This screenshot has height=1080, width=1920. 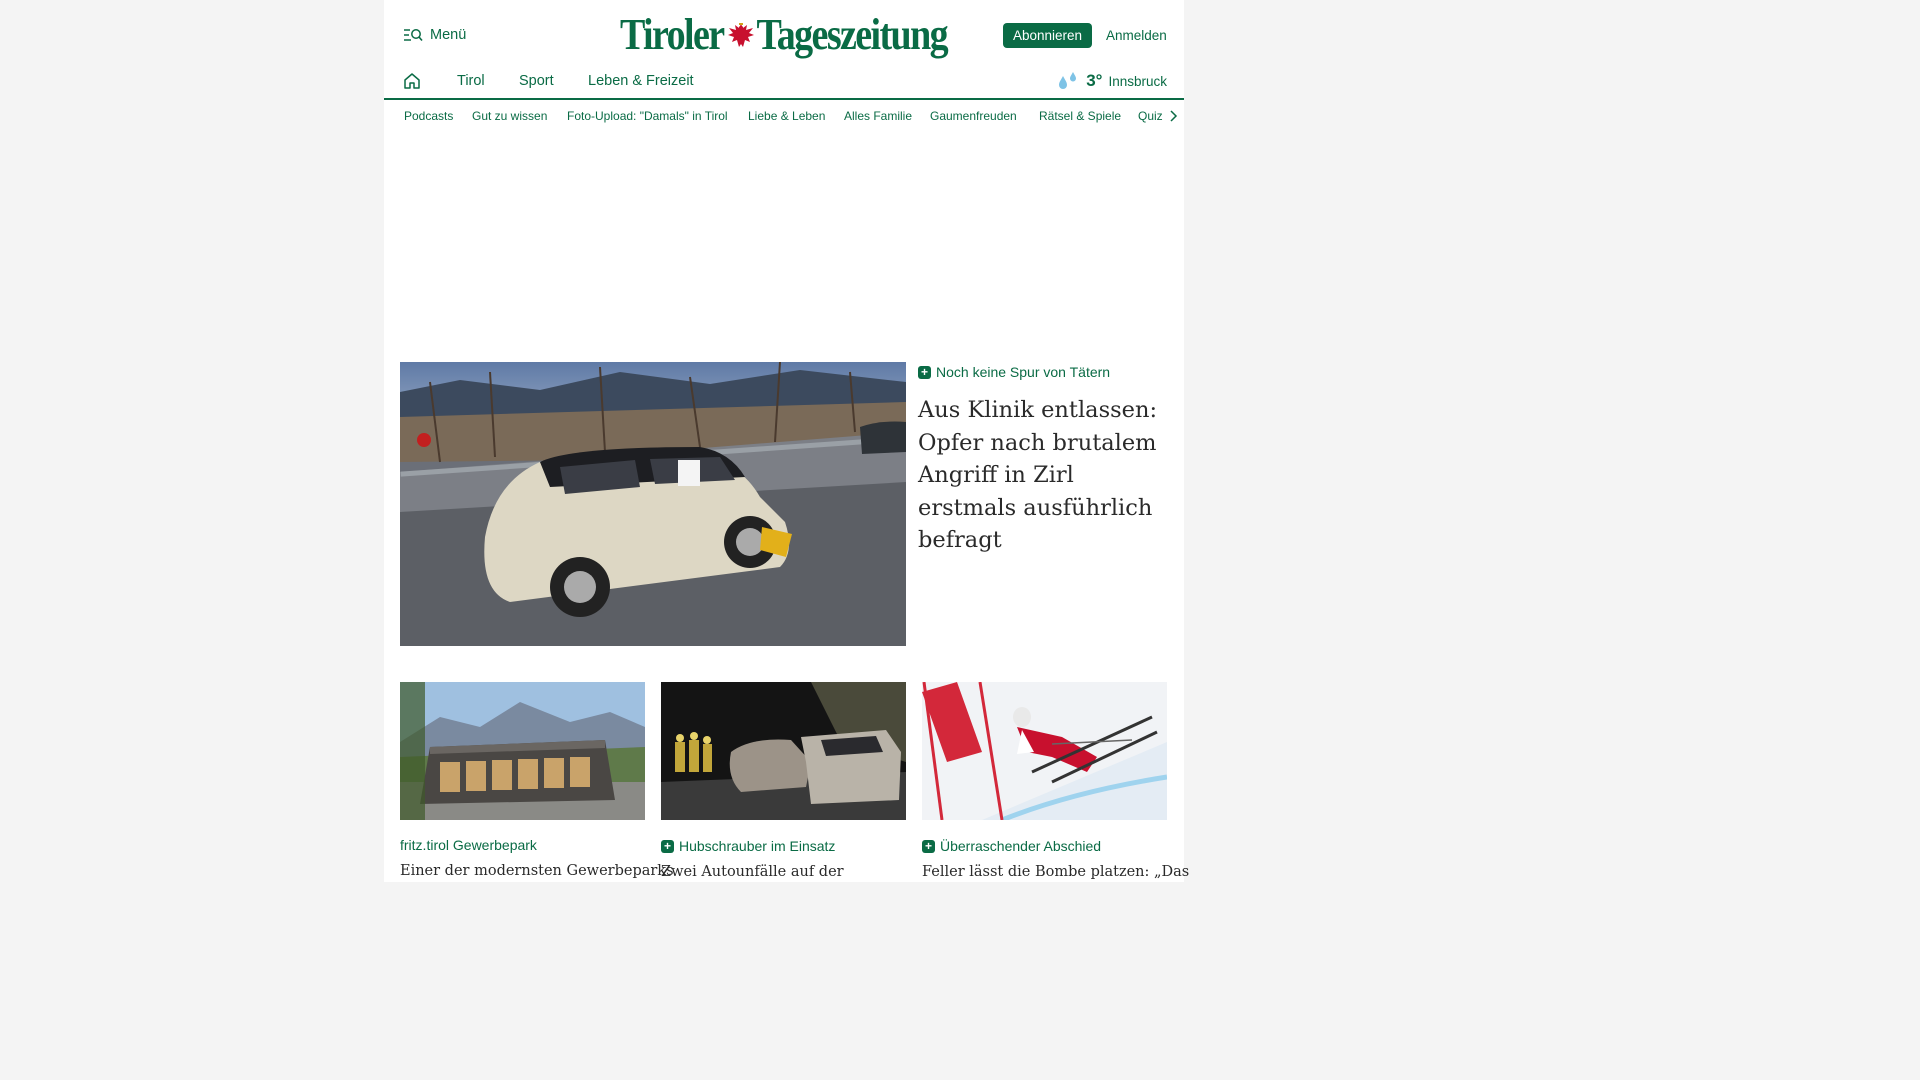 What do you see at coordinates (878, 116) in the screenshot?
I see `sub-nav-item: Alles Familie` at bounding box center [878, 116].